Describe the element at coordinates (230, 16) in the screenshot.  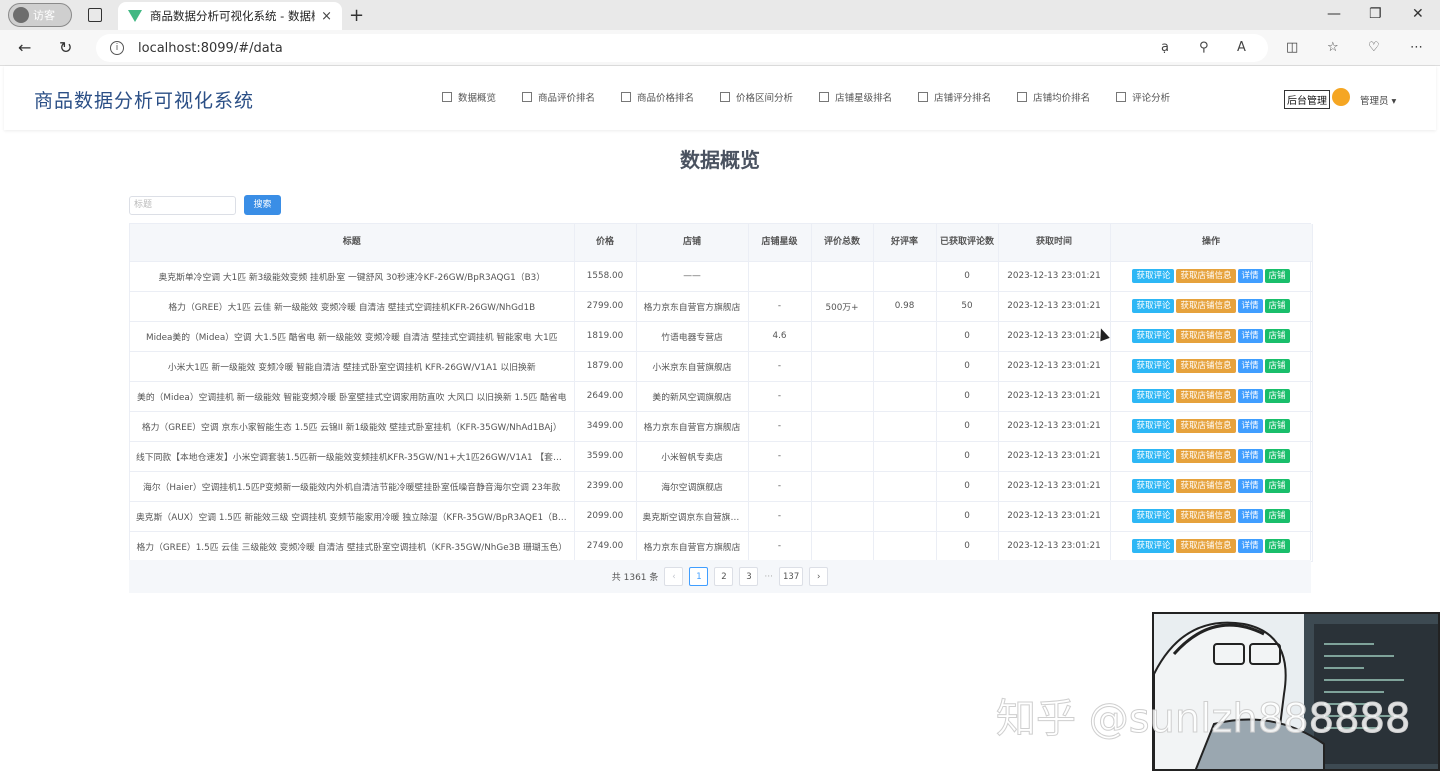
I see `browser-tab-active: 商品数据分析可视化系统 - 数据概览 ×` at that location.